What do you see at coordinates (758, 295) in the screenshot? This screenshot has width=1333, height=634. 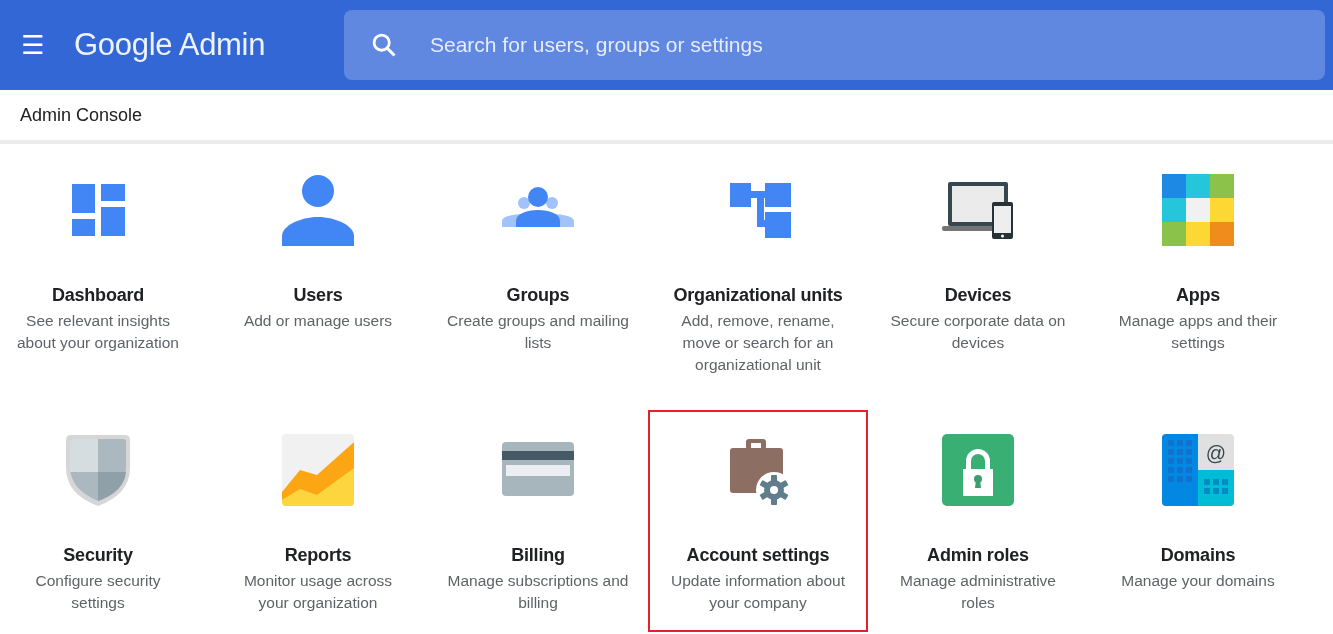 I see `tile-title: Organizational units` at bounding box center [758, 295].